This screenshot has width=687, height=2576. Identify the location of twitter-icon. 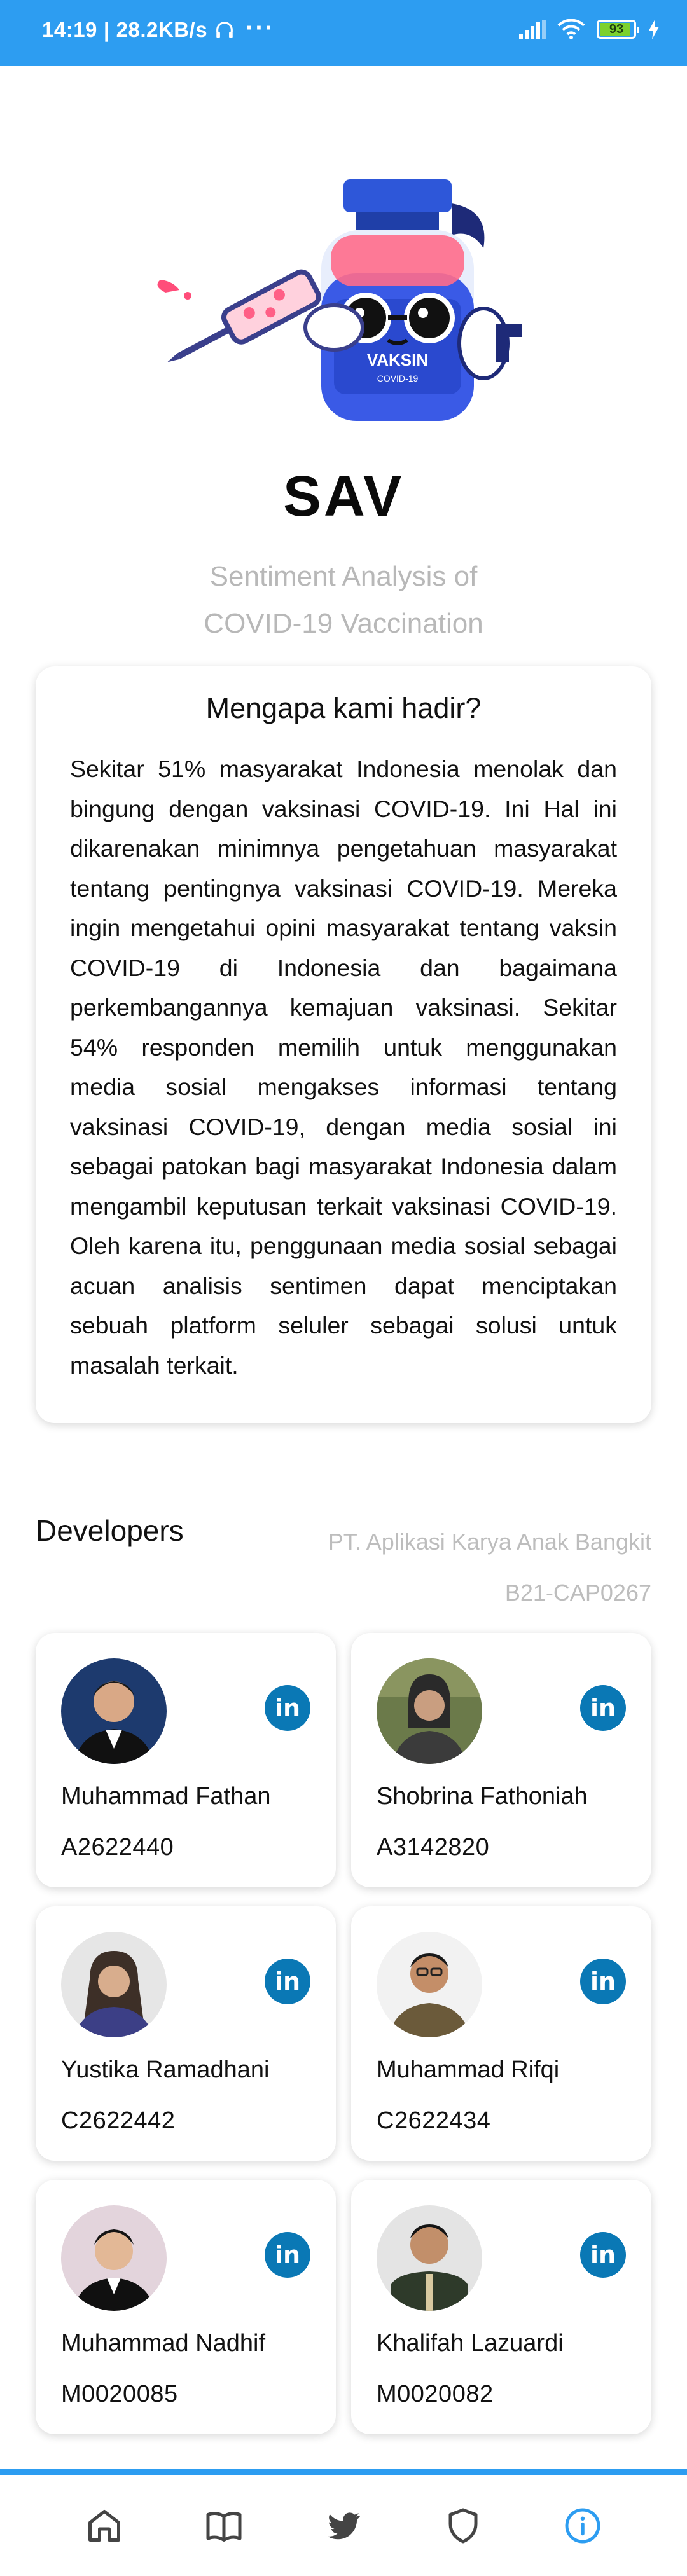
(344, 2525).